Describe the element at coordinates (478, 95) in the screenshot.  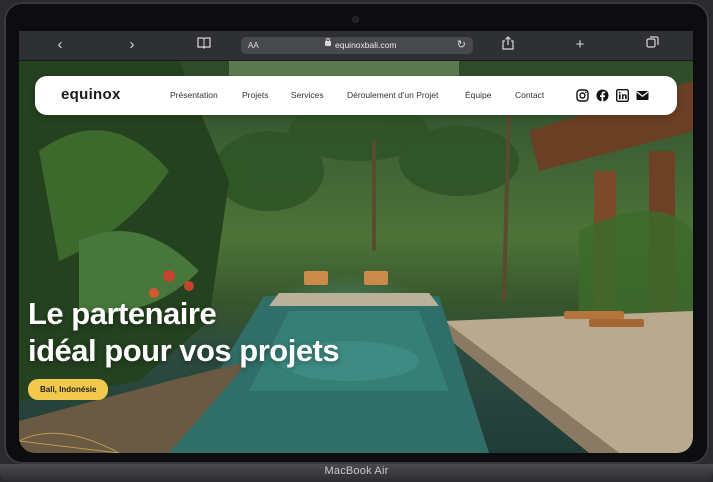
I see `nav-link-equipe: Équipe` at that location.